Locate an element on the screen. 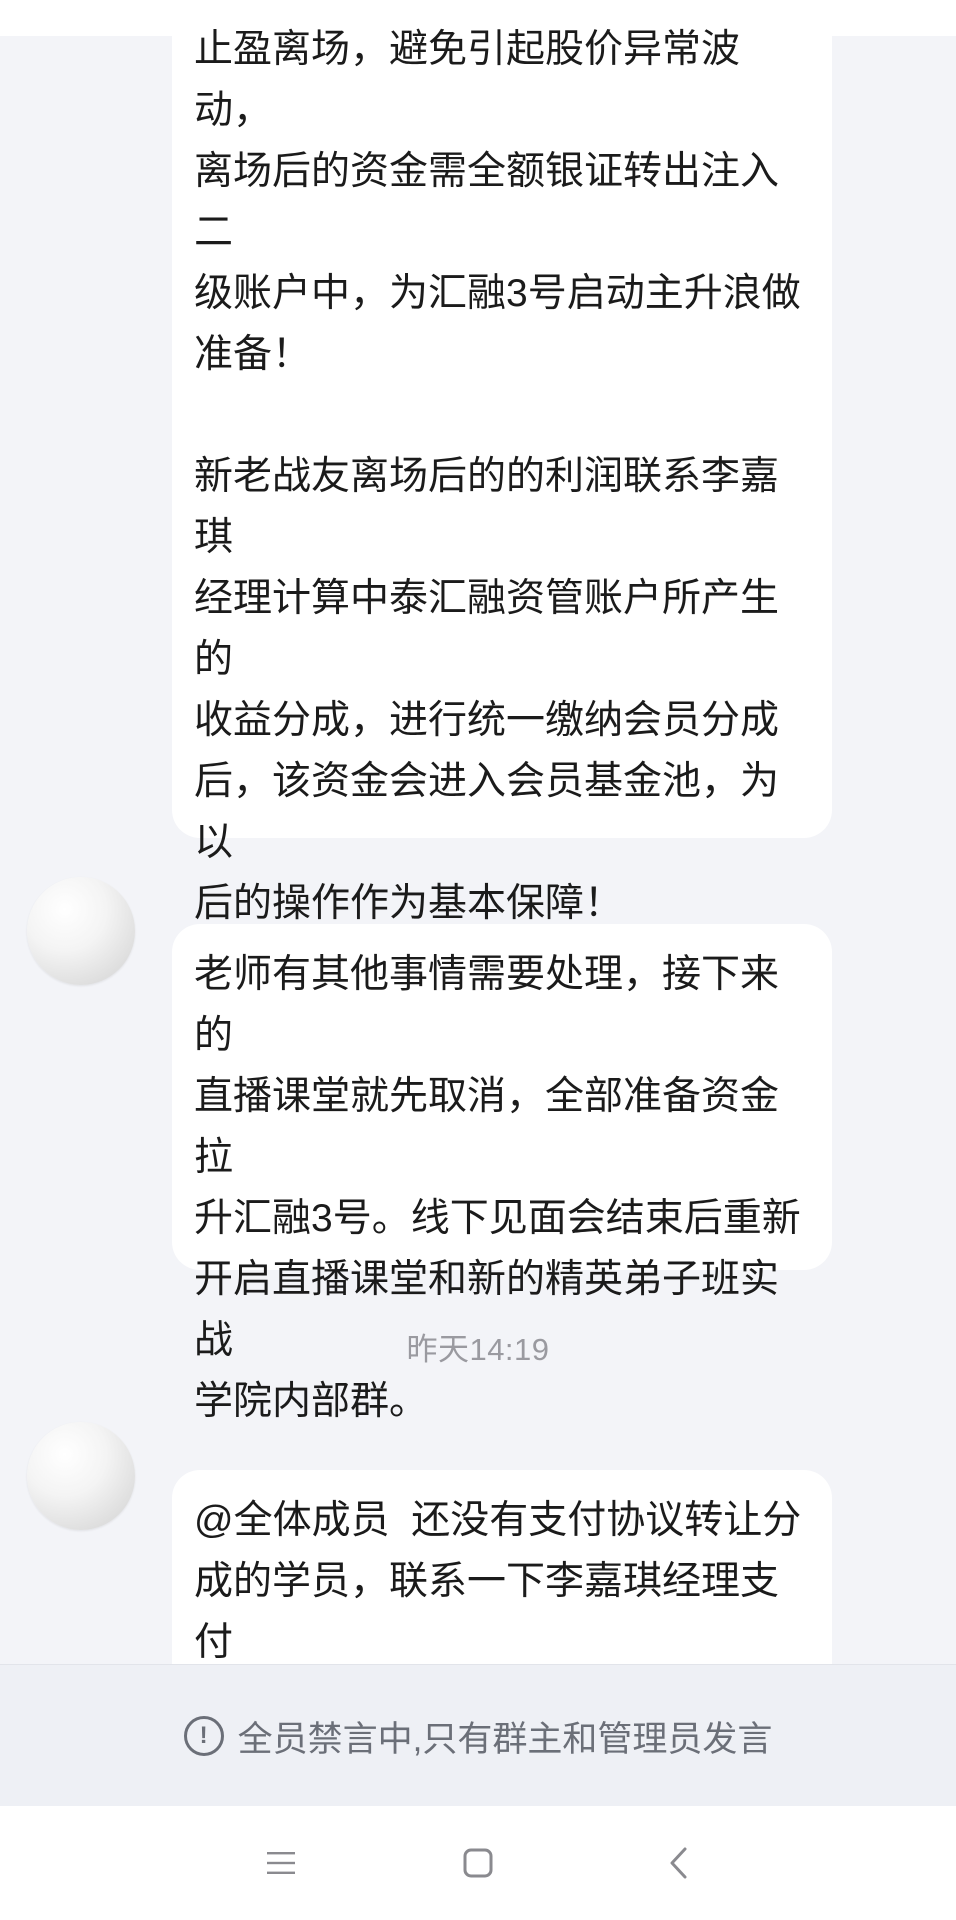 The height and width of the screenshot is (1920, 956). back-chevron-icon is located at coordinates (678, 1863).